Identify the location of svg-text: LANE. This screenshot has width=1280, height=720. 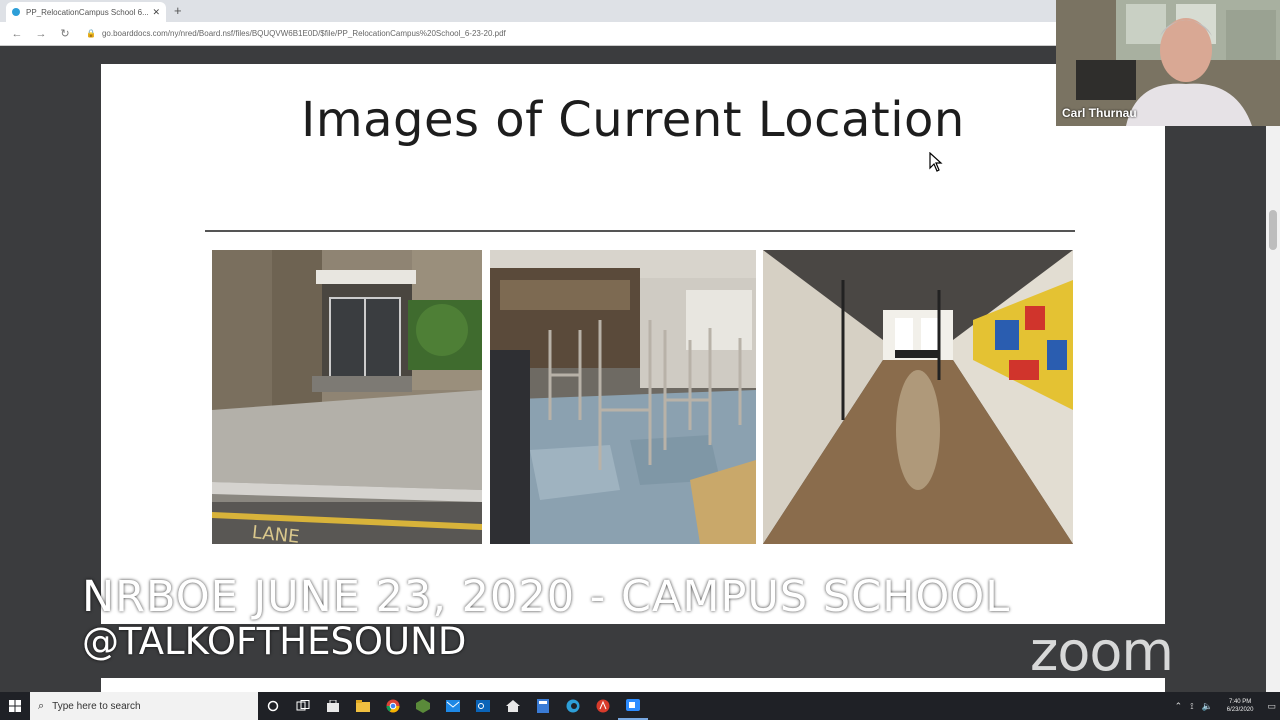
(276, 533).